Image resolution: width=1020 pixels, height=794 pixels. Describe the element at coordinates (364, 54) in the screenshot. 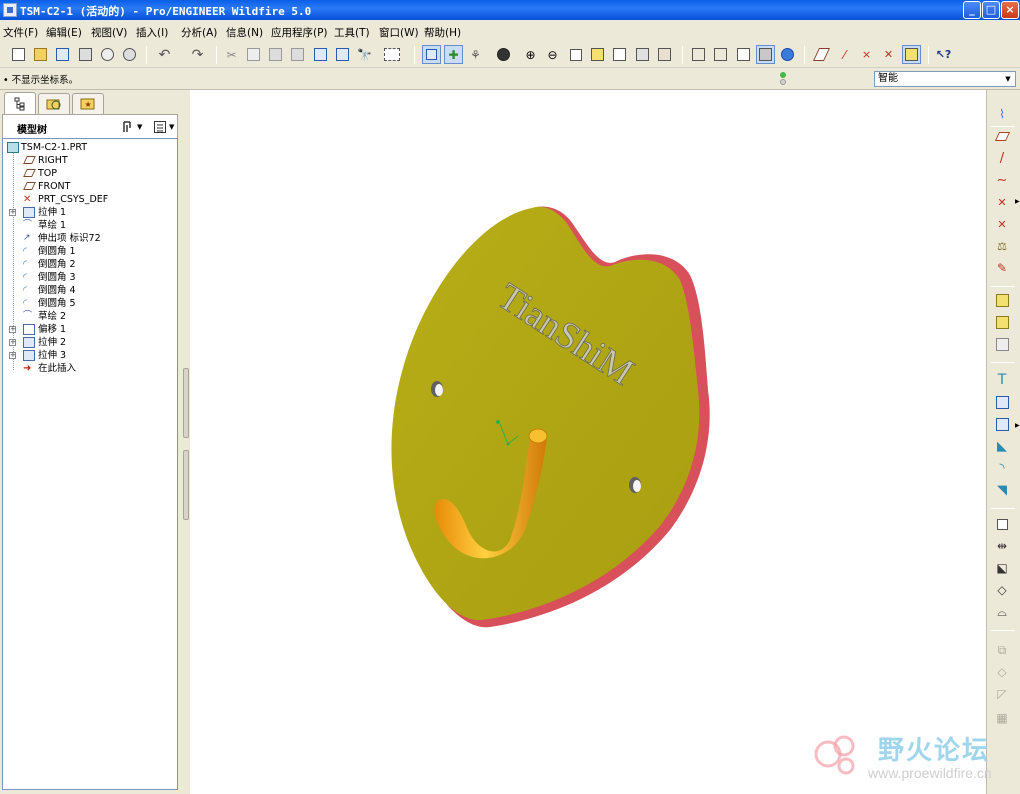

I see `find-icon: 🔭` at that location.